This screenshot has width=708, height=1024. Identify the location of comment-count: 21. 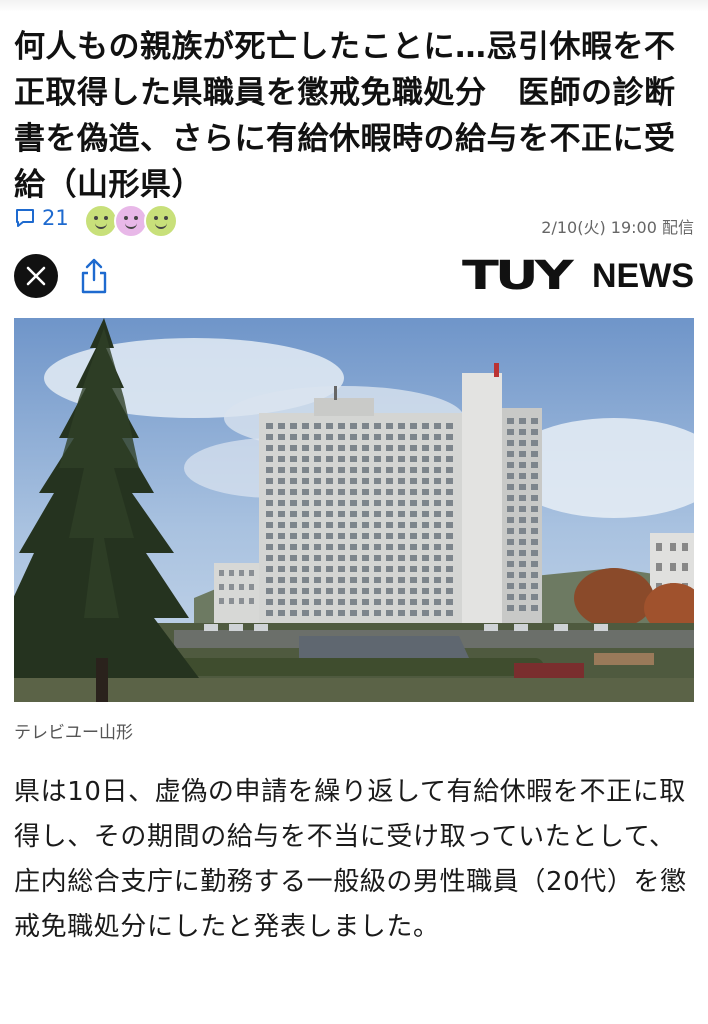
(55, 218).